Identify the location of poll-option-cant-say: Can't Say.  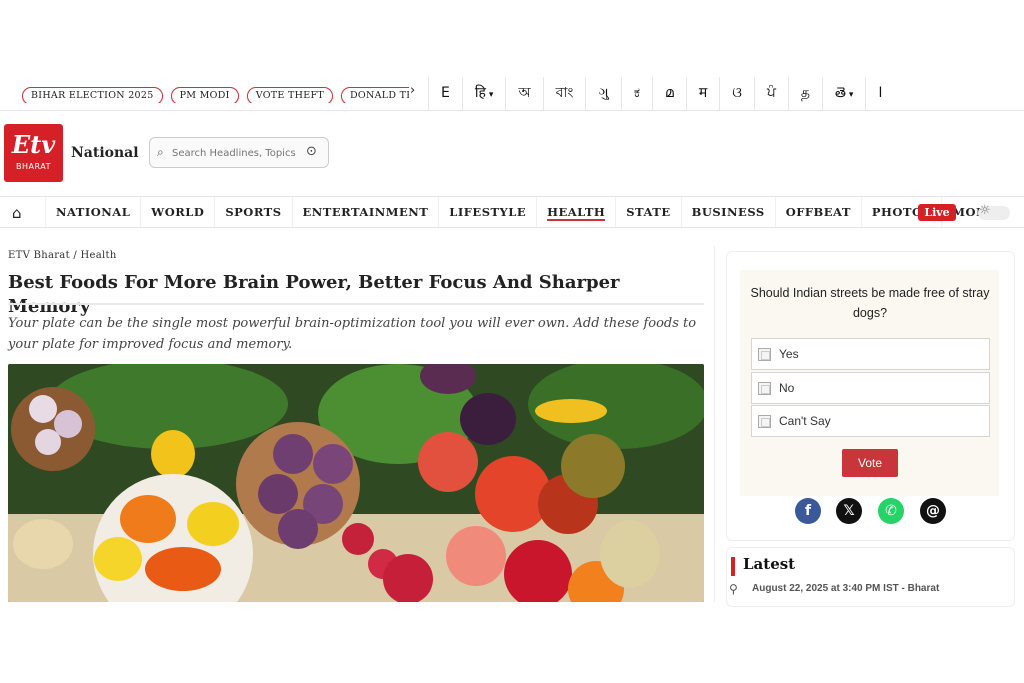
(870, 421).